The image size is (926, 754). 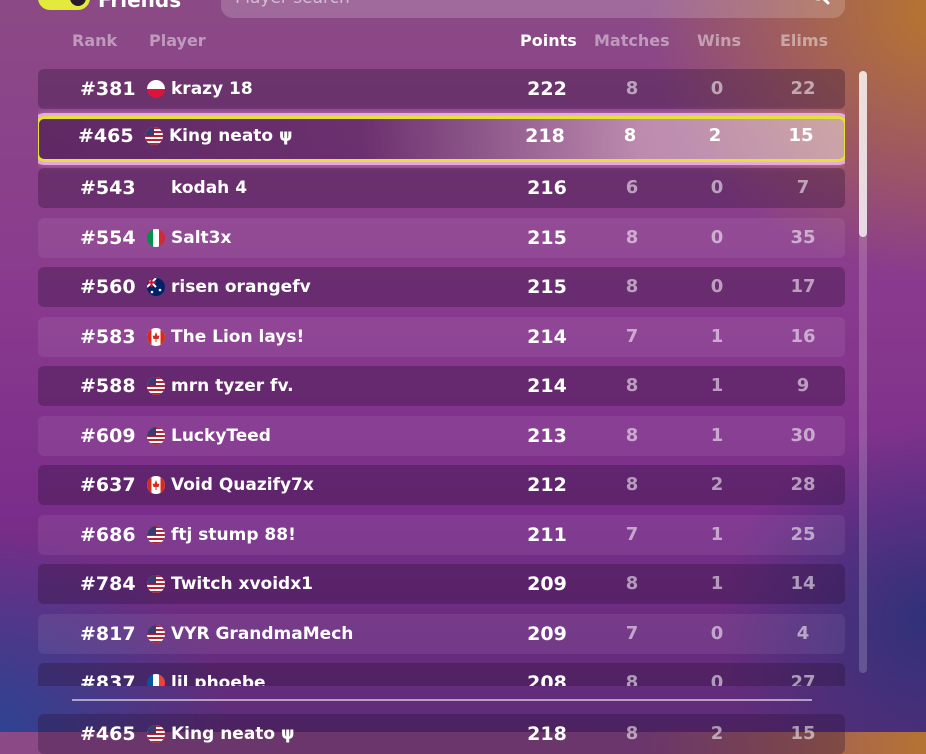 What do you see at coordinates (547, 679) in the screenshot?
I see `points-cell: 208` at bounding box center [547, 679].